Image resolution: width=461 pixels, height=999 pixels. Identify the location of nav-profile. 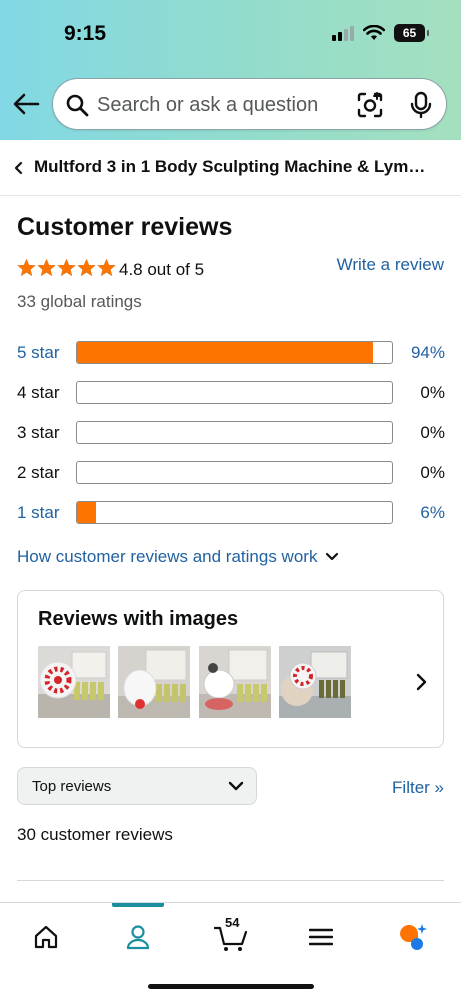
(138, 937).